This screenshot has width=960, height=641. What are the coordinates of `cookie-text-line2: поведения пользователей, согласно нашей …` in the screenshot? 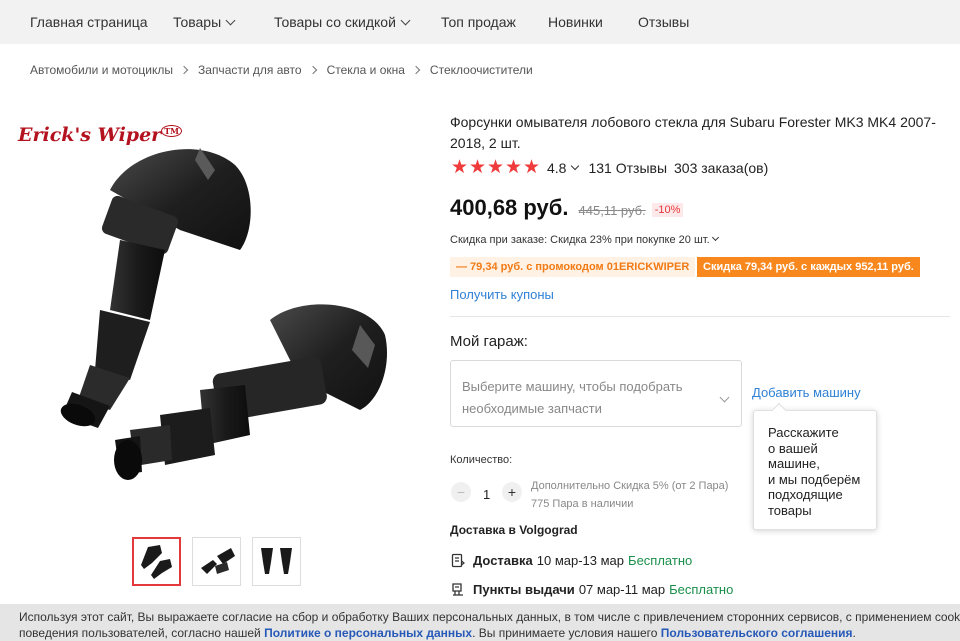 It's located at (437, 633).